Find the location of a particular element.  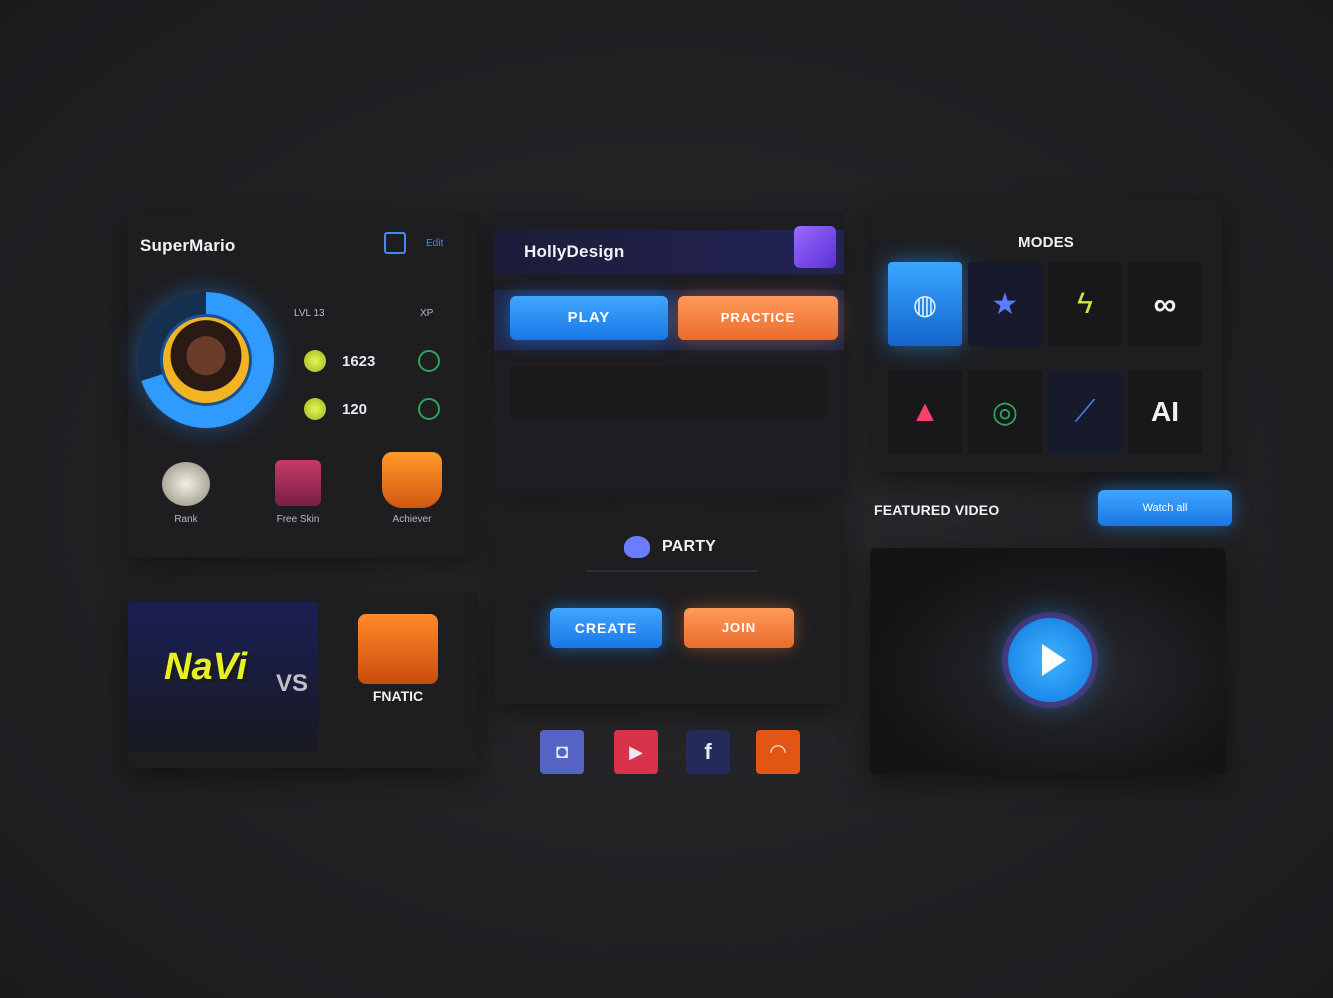

mode-tile-3: ϟ is located at coordinates (1085, 304).